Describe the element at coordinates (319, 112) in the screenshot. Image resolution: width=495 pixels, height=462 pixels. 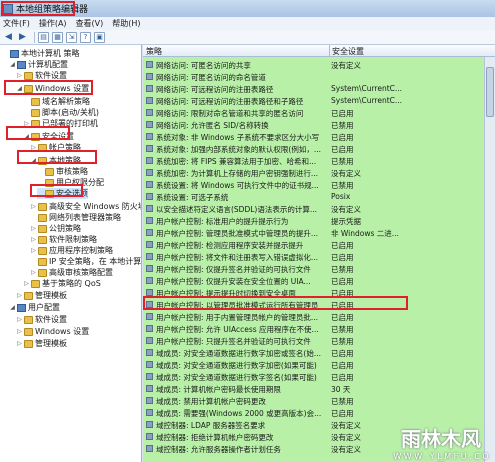
I see `table-row: 网络访问: 限制对命名管道和共享的匿名访问 已启用` at that location.